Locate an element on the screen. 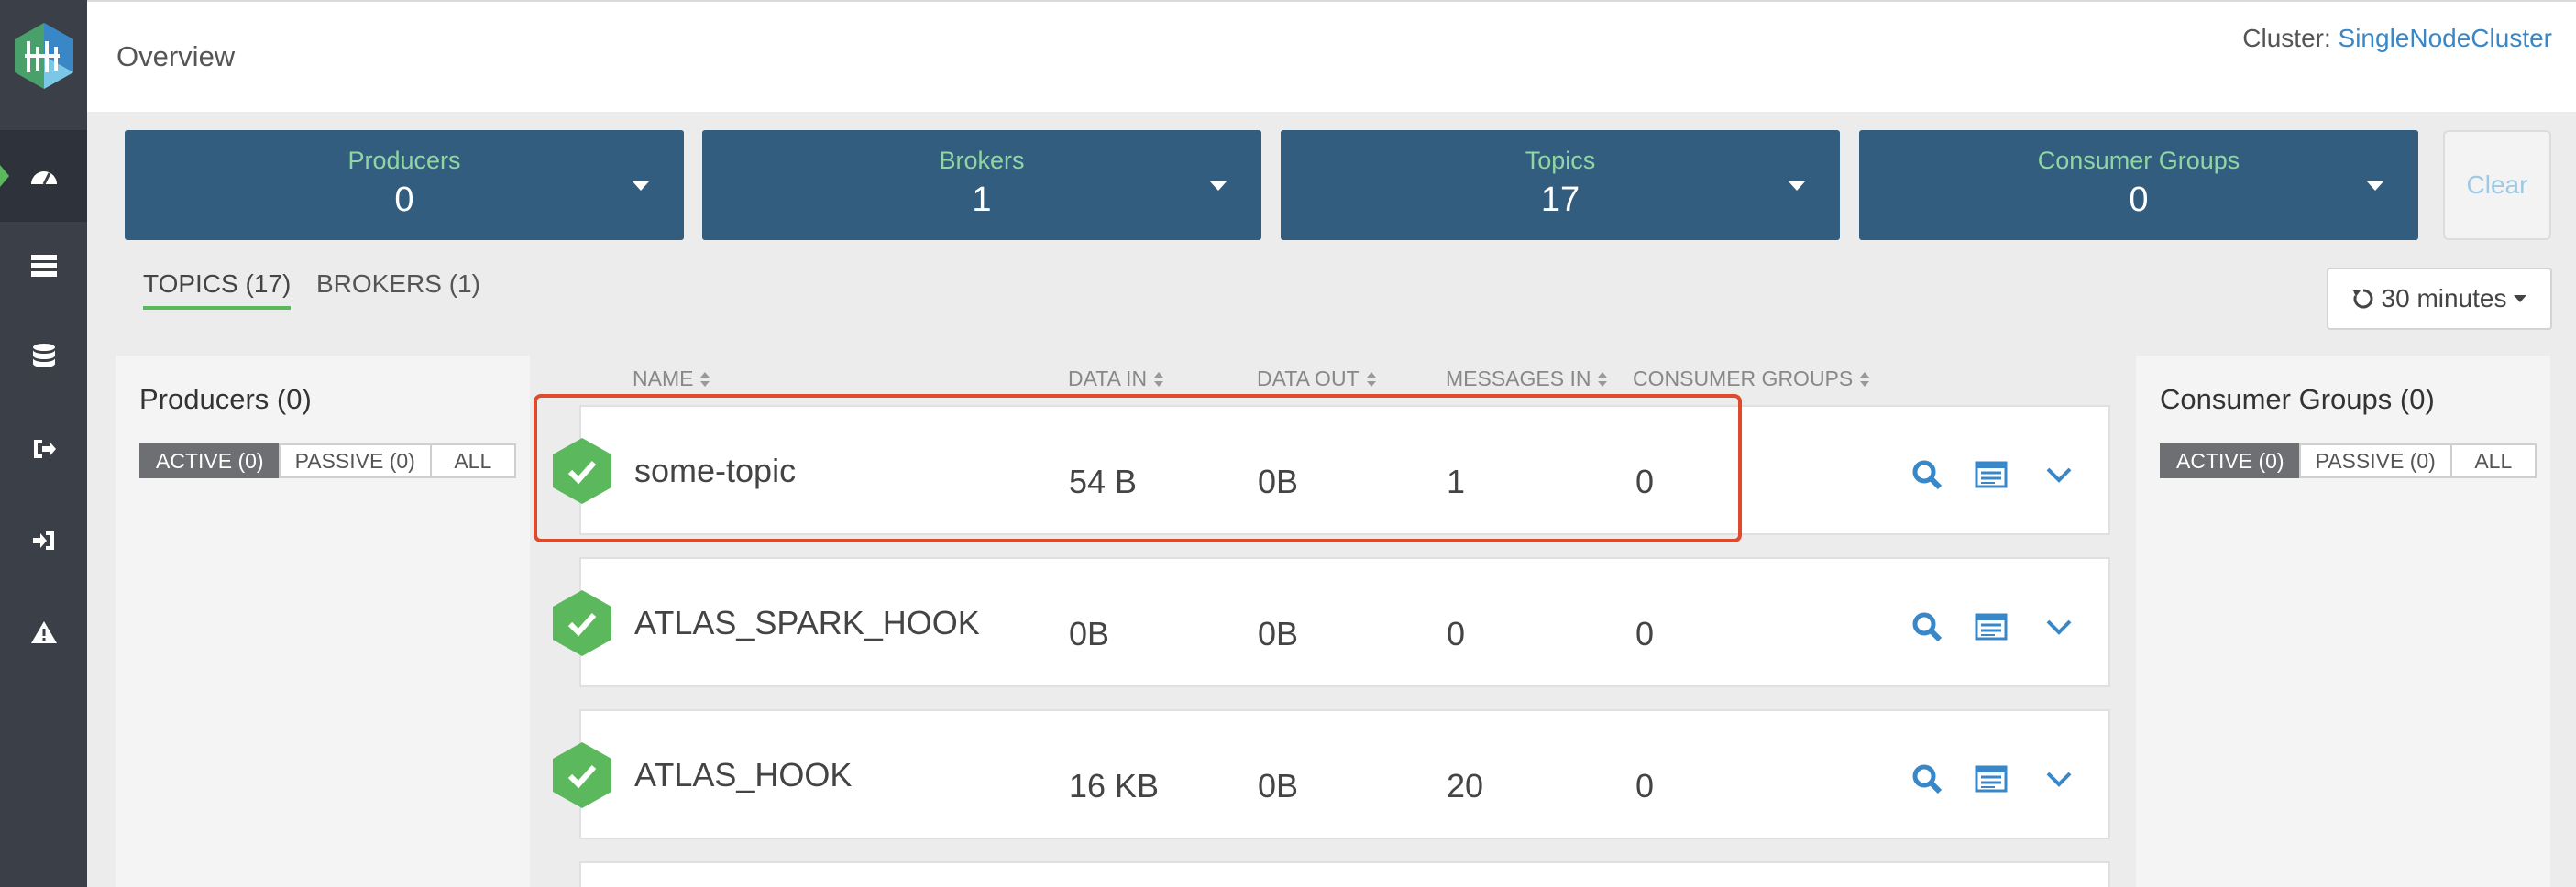 This screenshot has height=887, width=2576. consumer-filter: ACTIVE (0) PASSIVE (0) ALL is located at coordinates (2348, 461).